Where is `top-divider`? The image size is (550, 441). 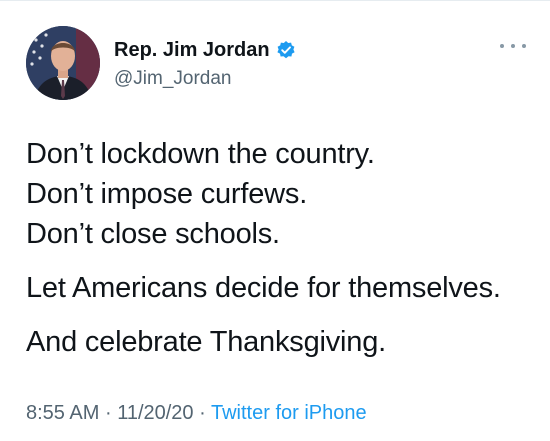
top-divider is located at coordinates (275, 0).